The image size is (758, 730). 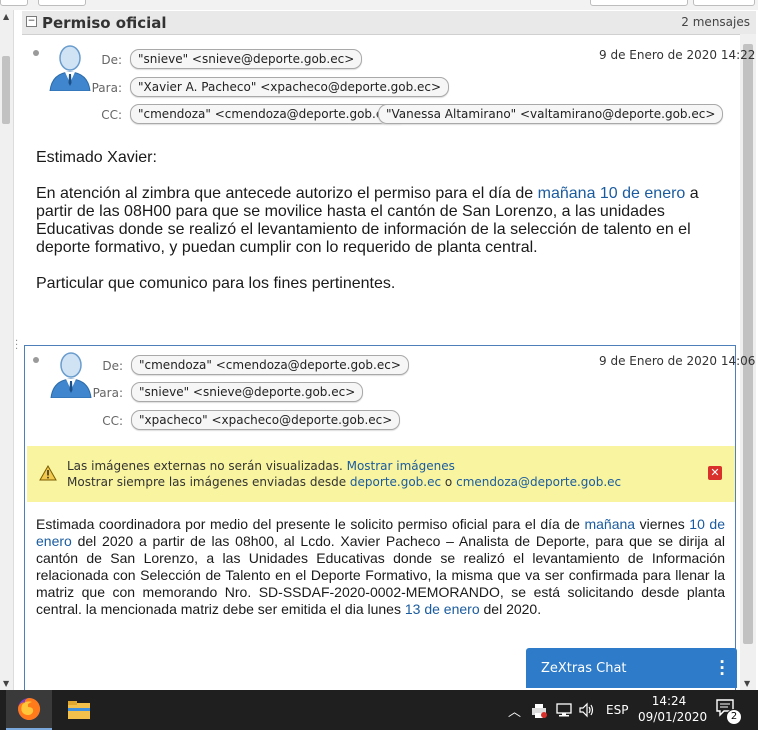 What do you see at coordinates (7, 350) in the screenshot?
I see `left-pane-scrollbar: ▲ ▼` at bounding box center [7, 350].